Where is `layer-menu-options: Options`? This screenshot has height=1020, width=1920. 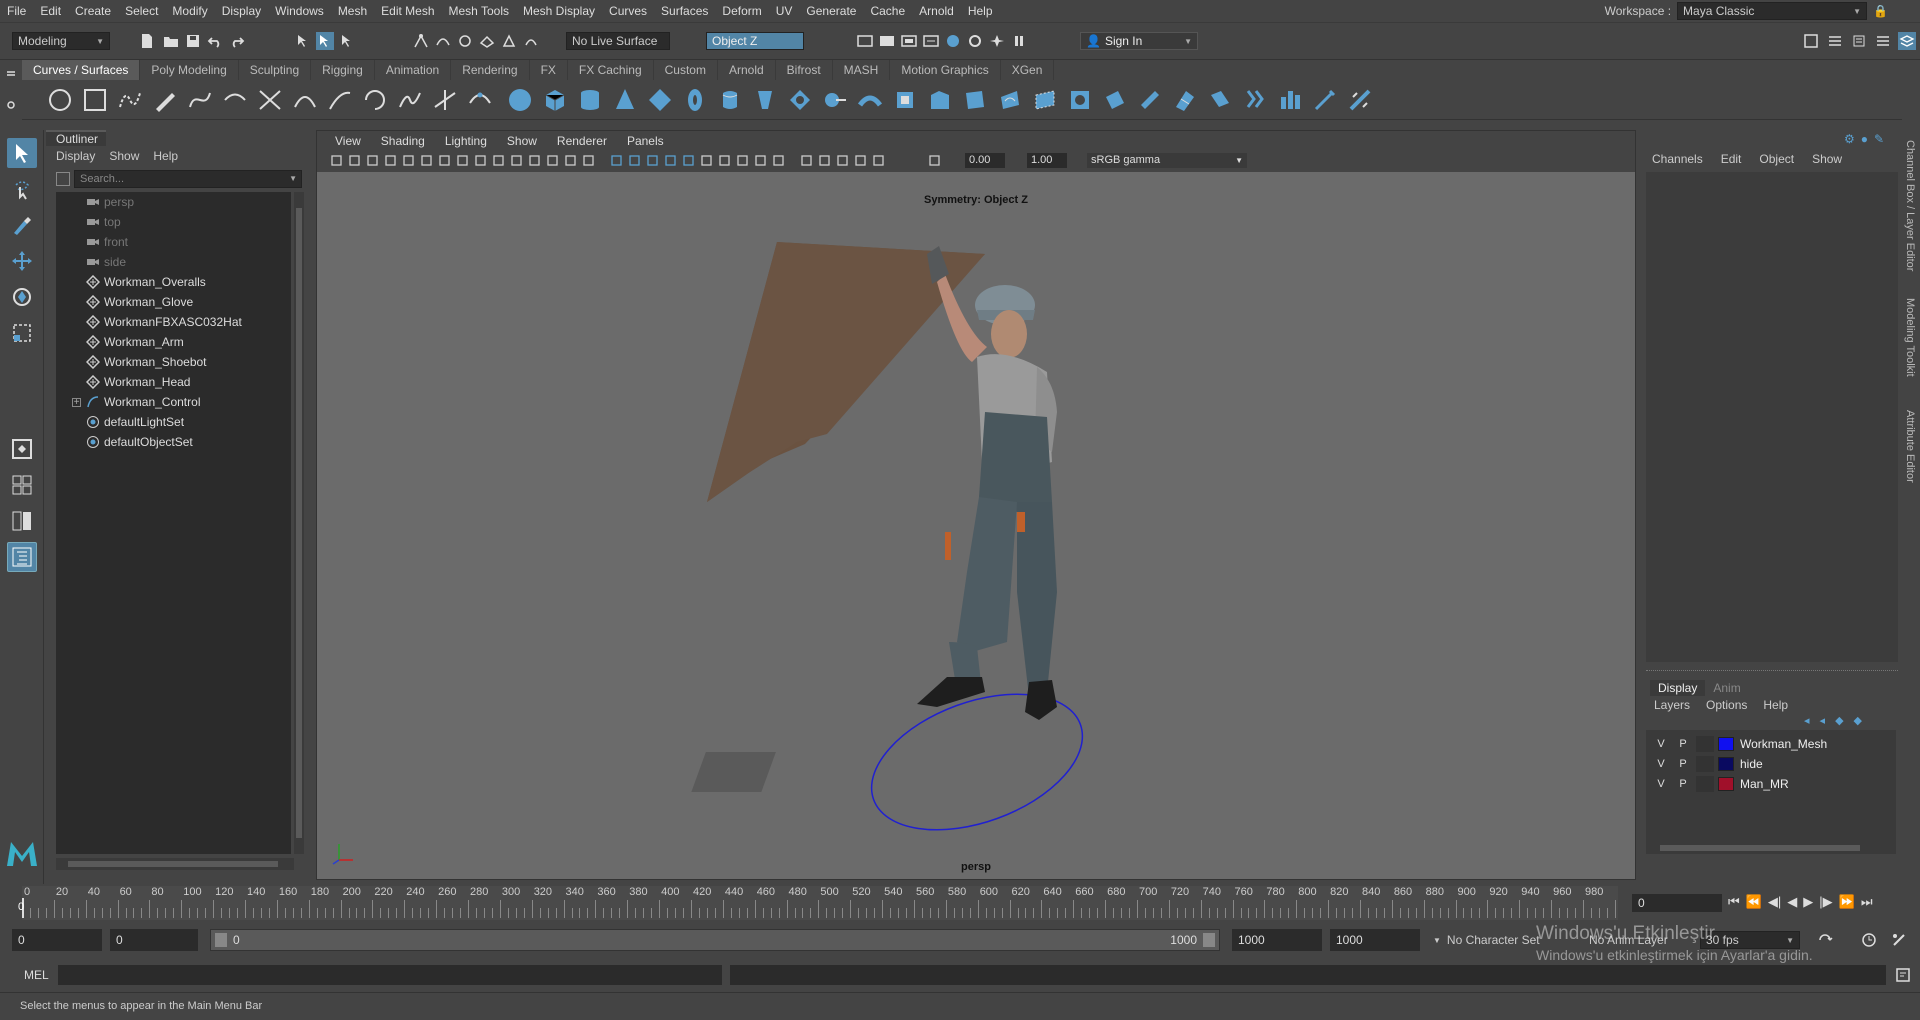 layer-menu-options: Options is located at coordinates (1726, 705).